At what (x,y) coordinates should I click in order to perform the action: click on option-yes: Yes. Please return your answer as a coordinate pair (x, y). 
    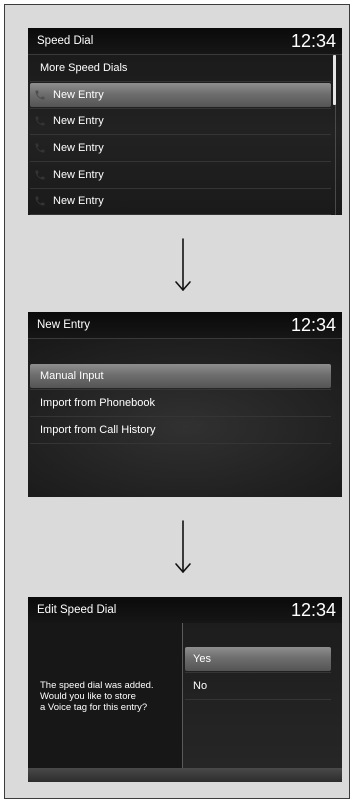
    Looking at the image, I should click on (258, 659).